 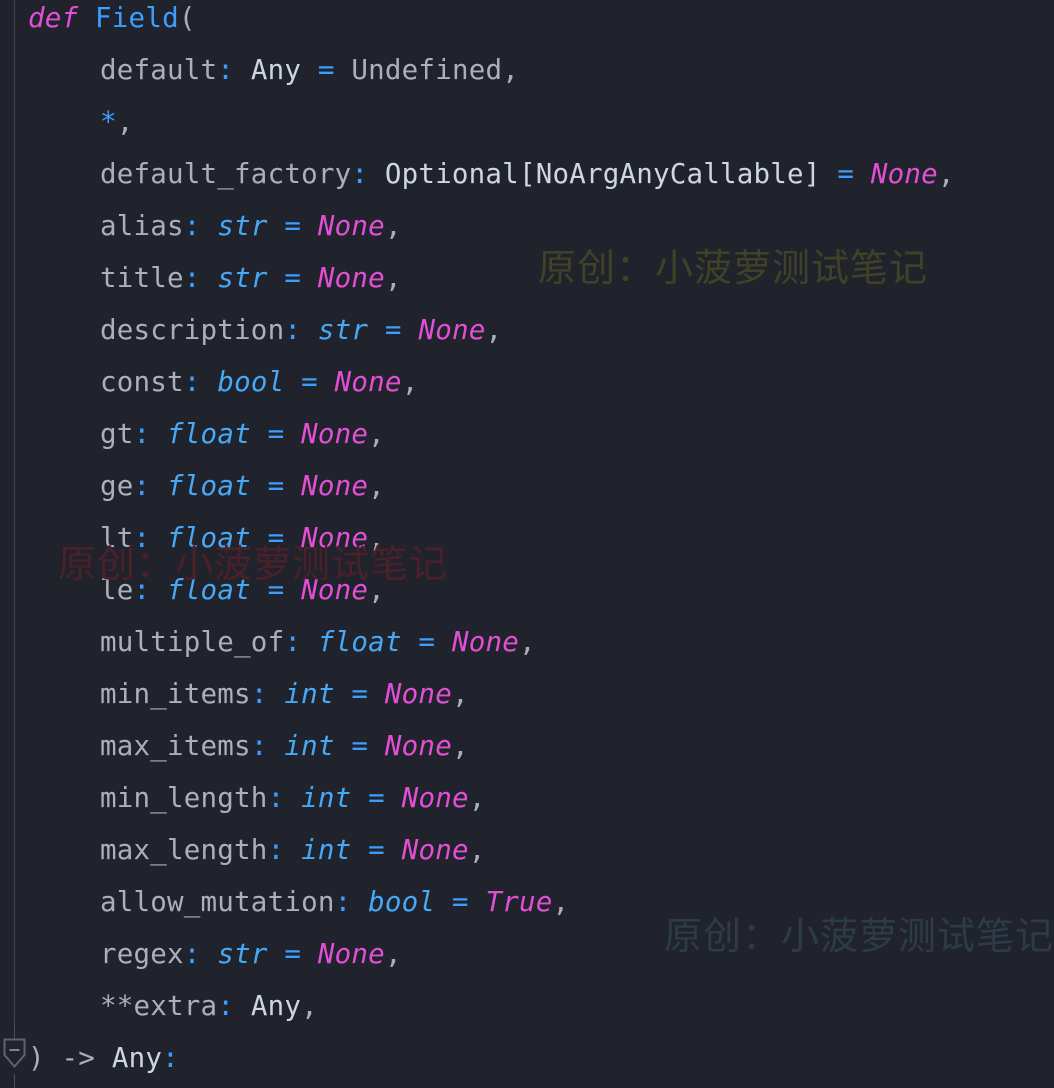 What do you see at coordinates (184, 798) in the screenshot?
I see `code-token-plain: min_length` at bounding box center [184, 798].